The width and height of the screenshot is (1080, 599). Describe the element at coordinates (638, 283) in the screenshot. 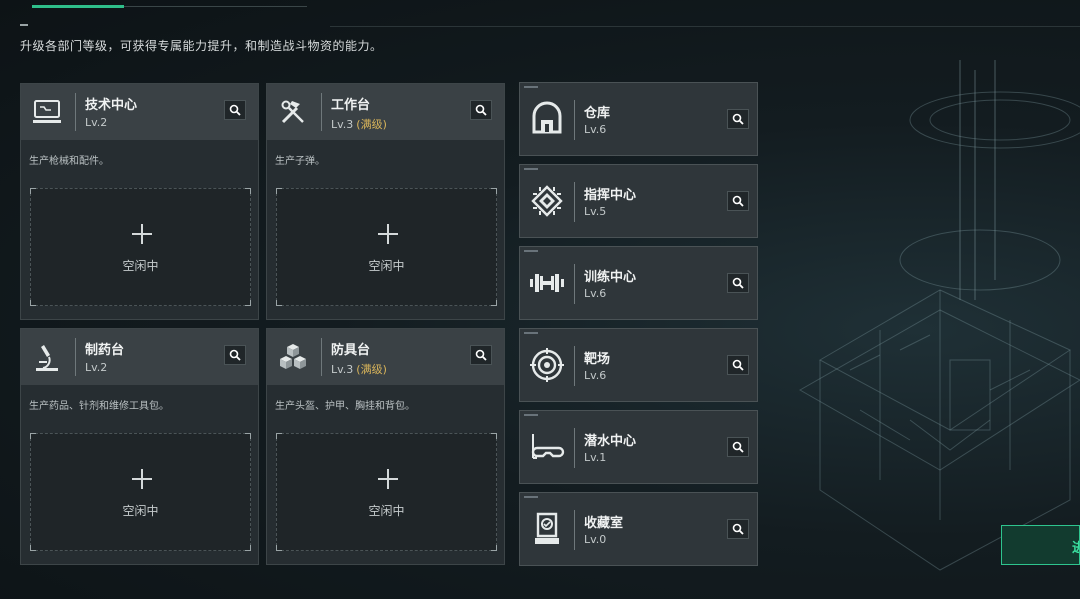

I see `facility-card-training-center: 训练中心 Lv.6` at that location.